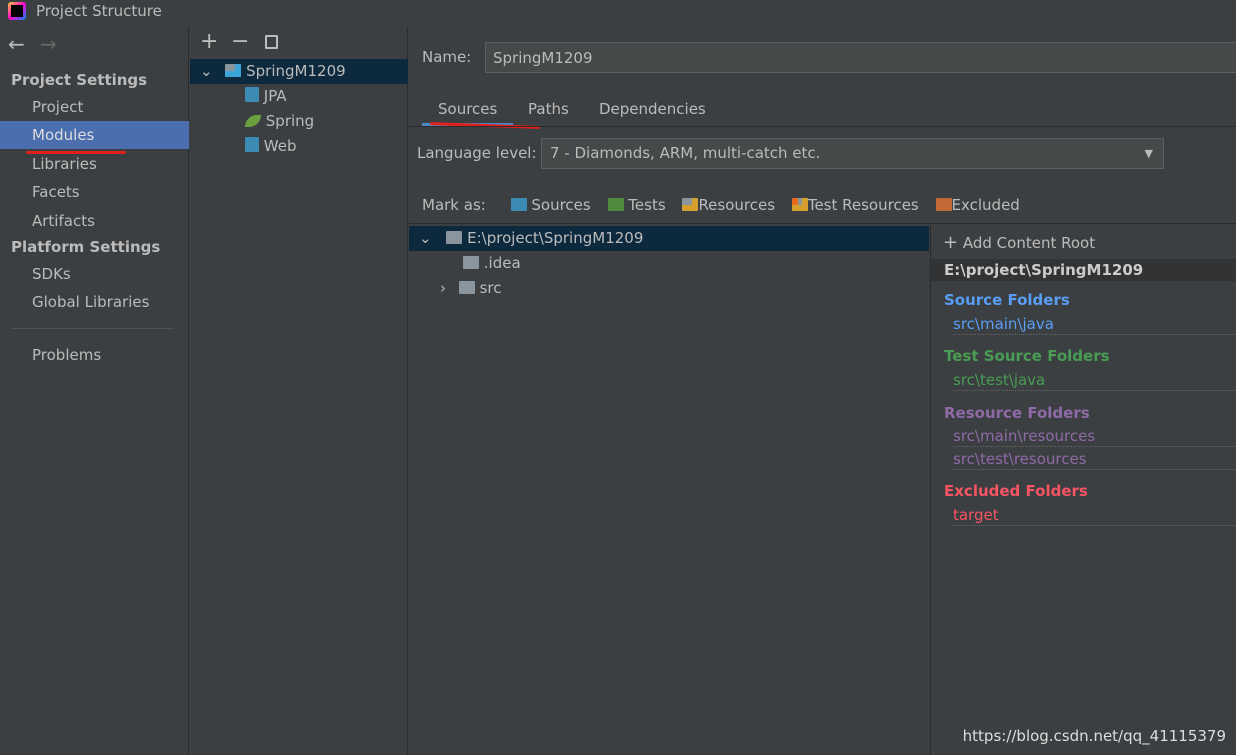  What do you see at coordinates (685, 153) in the screenshot?
I see `language-level-value: 7 - Diamonds, ARM, multi-catch etc.` at bounding box center [685, 153].